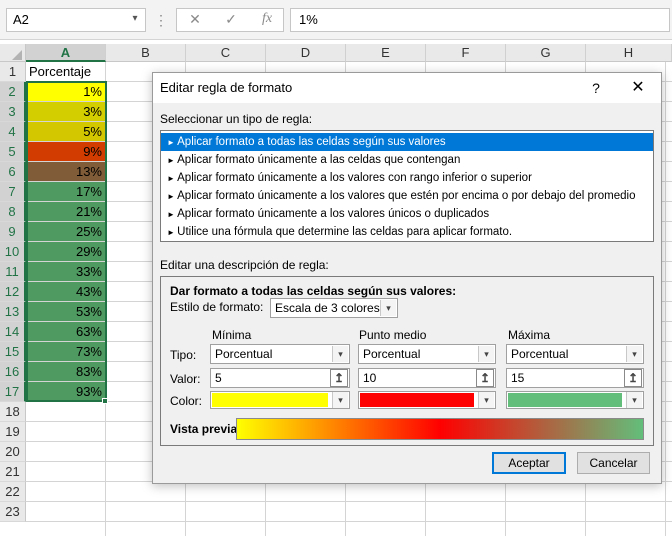  What do you see at coordinates (13, 132) in the screenshot?
I see `row-header-4: 4` at bounding box center [13, 132].